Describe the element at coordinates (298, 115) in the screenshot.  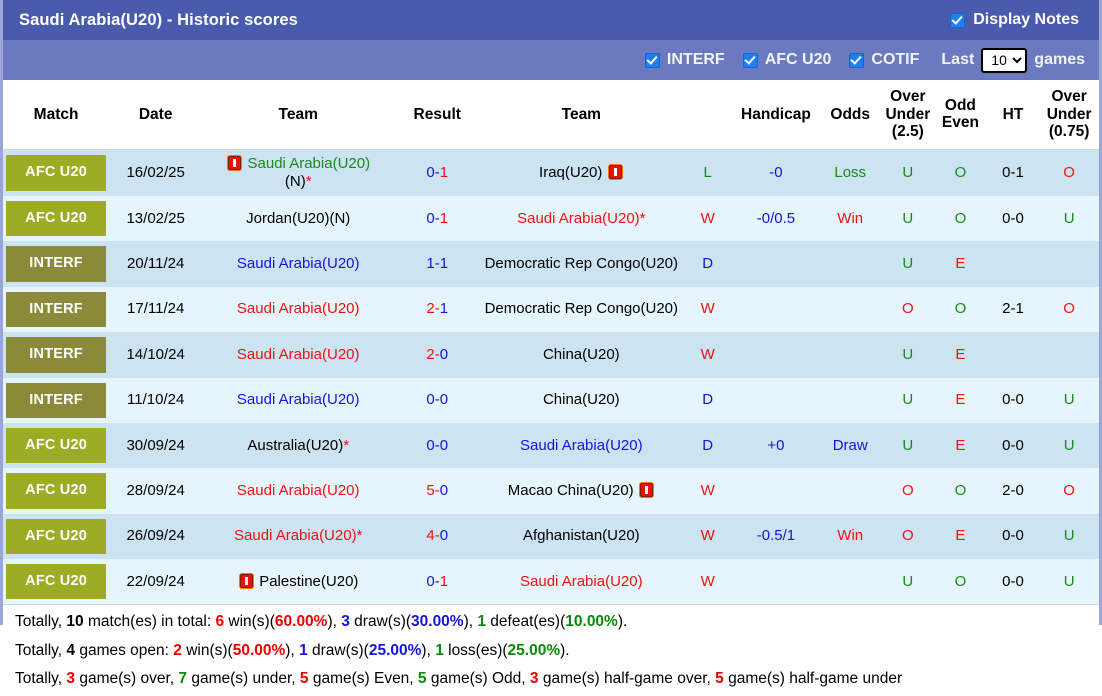
I see `col-home-team: Team` at that location.